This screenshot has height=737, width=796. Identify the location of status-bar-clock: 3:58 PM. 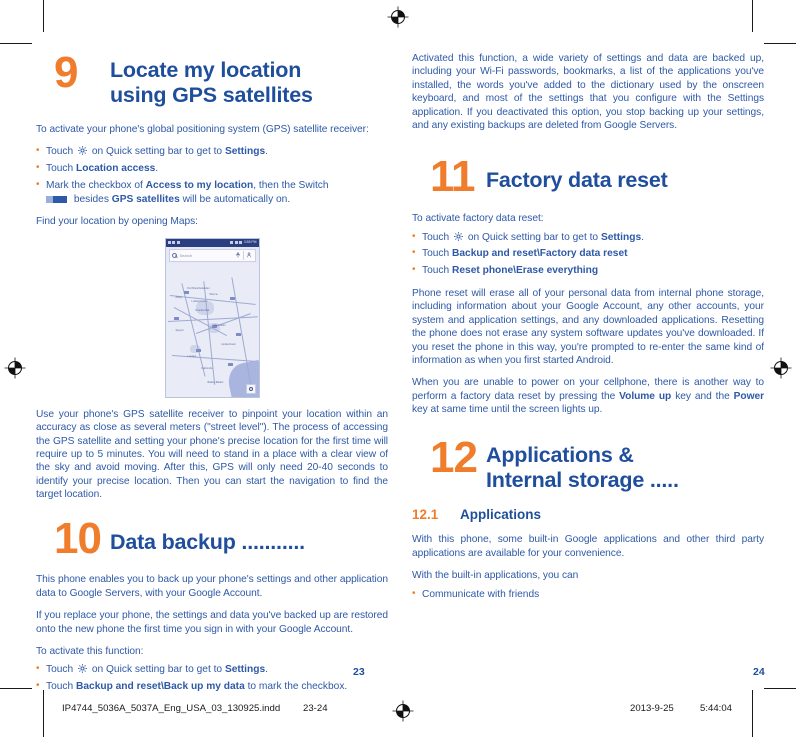
(250, 242).